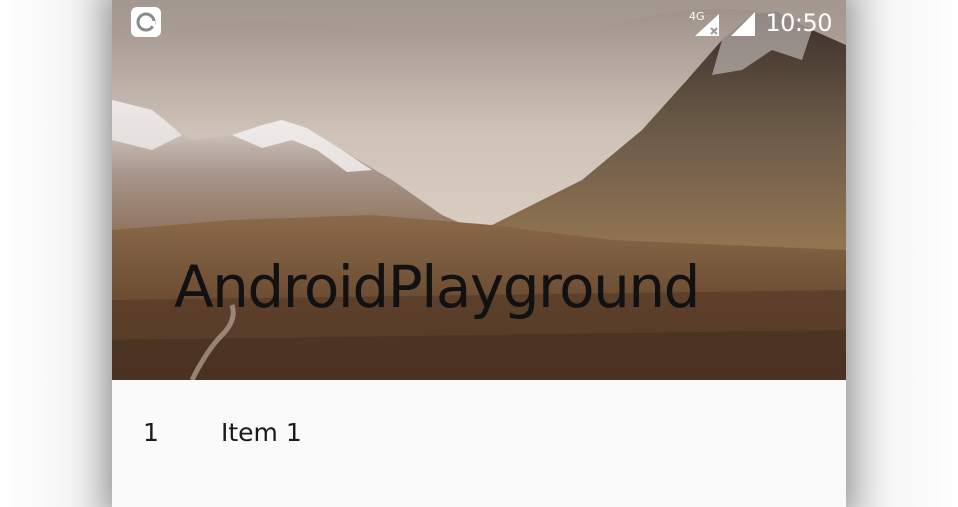 The image size is (958, 507). What do you see at coordinates (479, 23) in the screenshot?
I see `status-bar: 4G 10:50` at bounding box center [479, 23].